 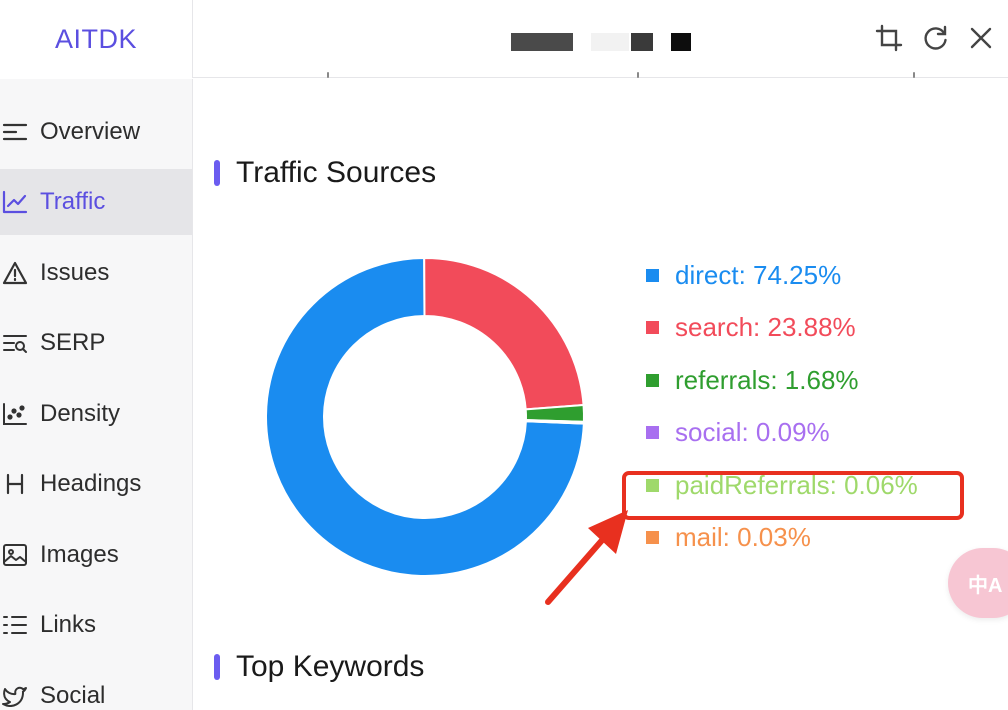 What do you see at coordinates (15, 625) in the screenshot?
I see `list-links-icon` at bounding box center [15, 625].